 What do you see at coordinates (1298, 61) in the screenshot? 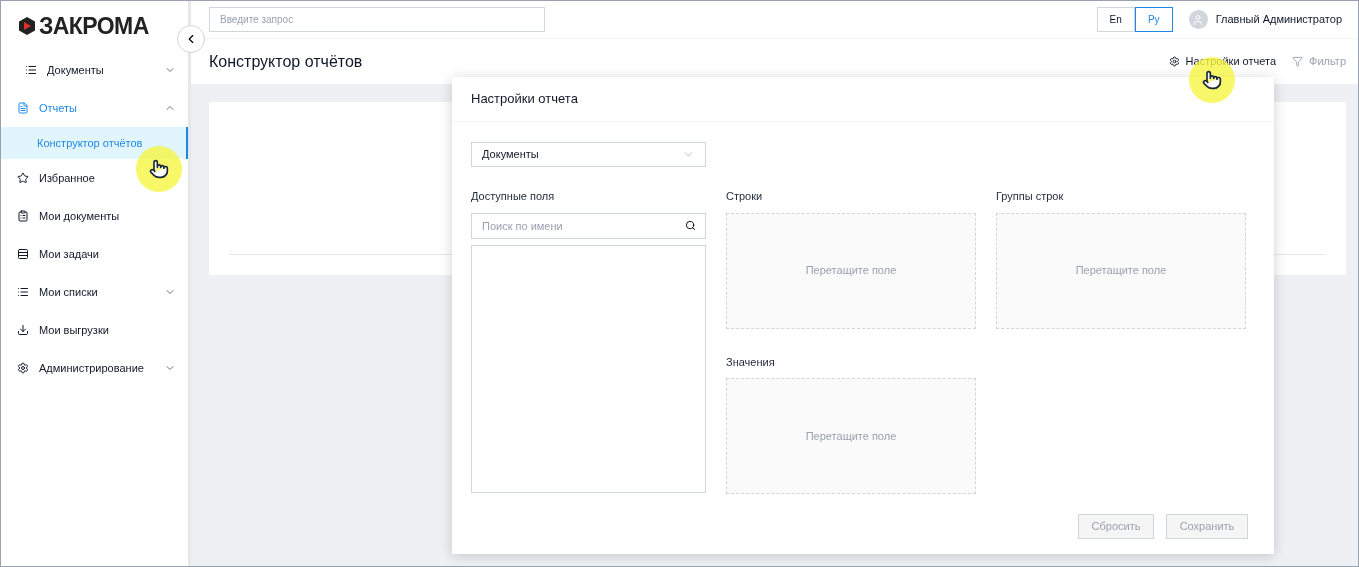
I see `filter-icon` at bounding box center [1298, 61].